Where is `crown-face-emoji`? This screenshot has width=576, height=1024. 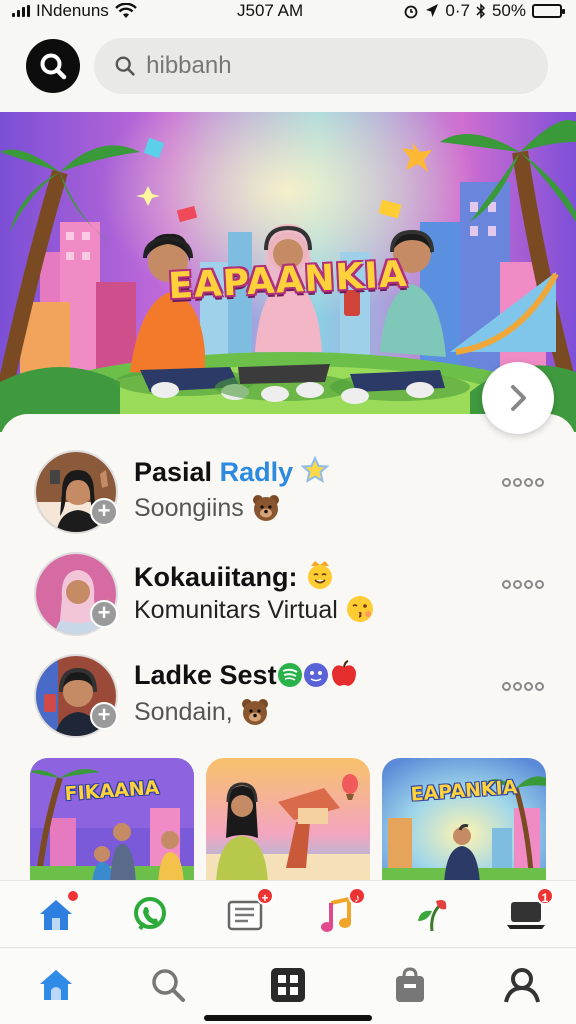 crown-face-emoji is located at coordinates (320, 575).